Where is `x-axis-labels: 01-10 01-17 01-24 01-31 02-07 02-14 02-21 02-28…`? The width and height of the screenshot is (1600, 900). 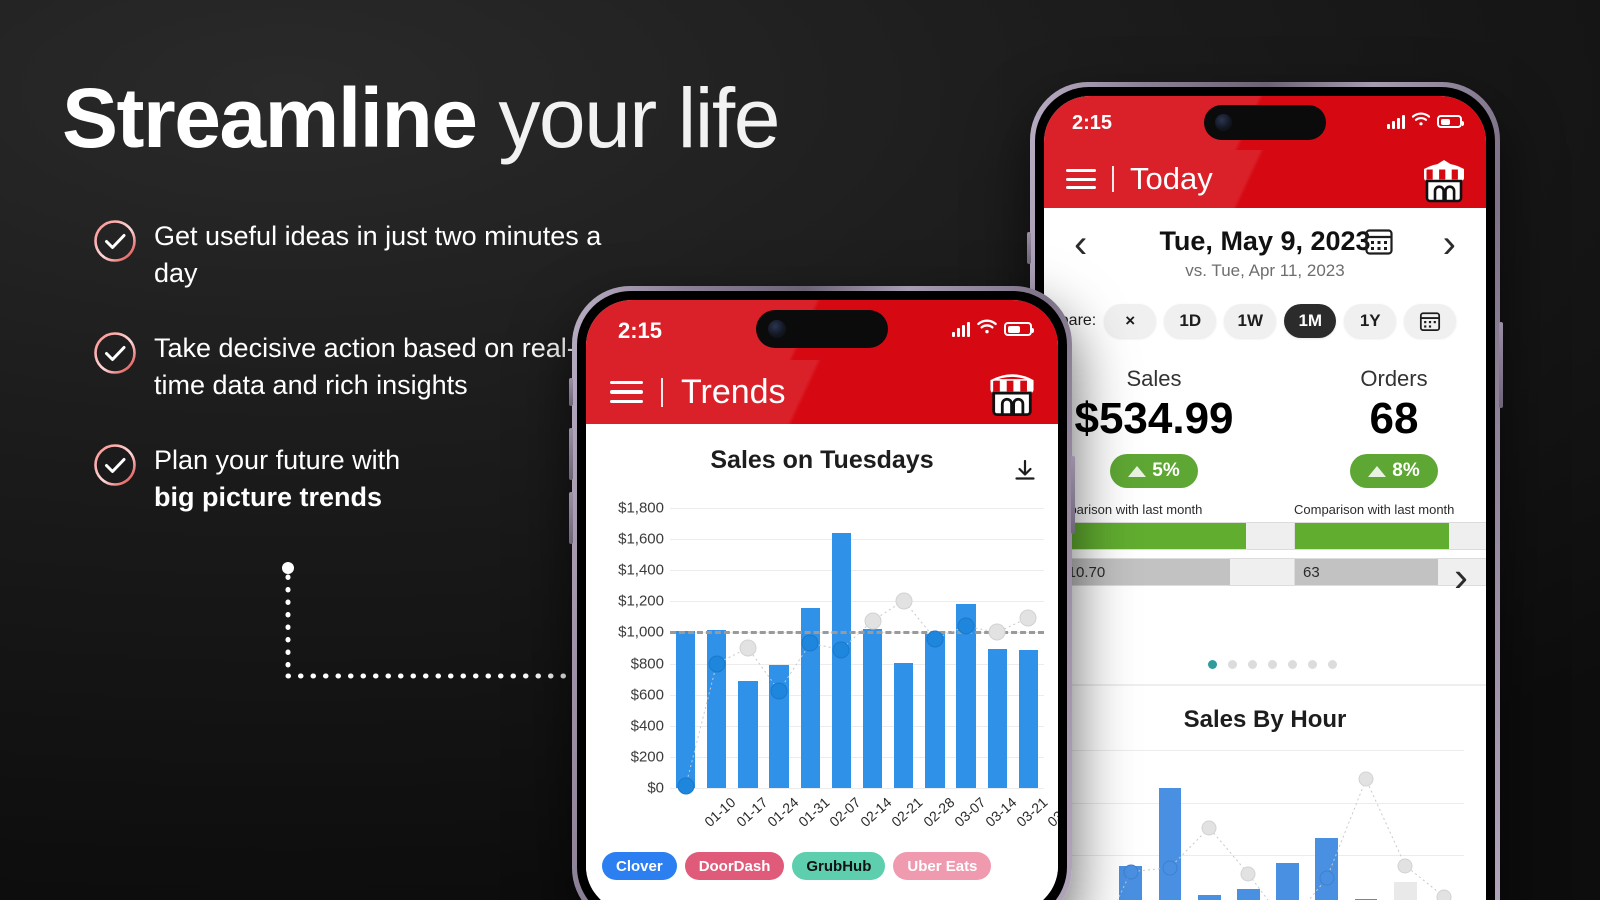
x-axis-labels: 01-10 01-17 01-24 01-31 02-07 02-14 02-21 02-28… is located at coordinates (864, 815).